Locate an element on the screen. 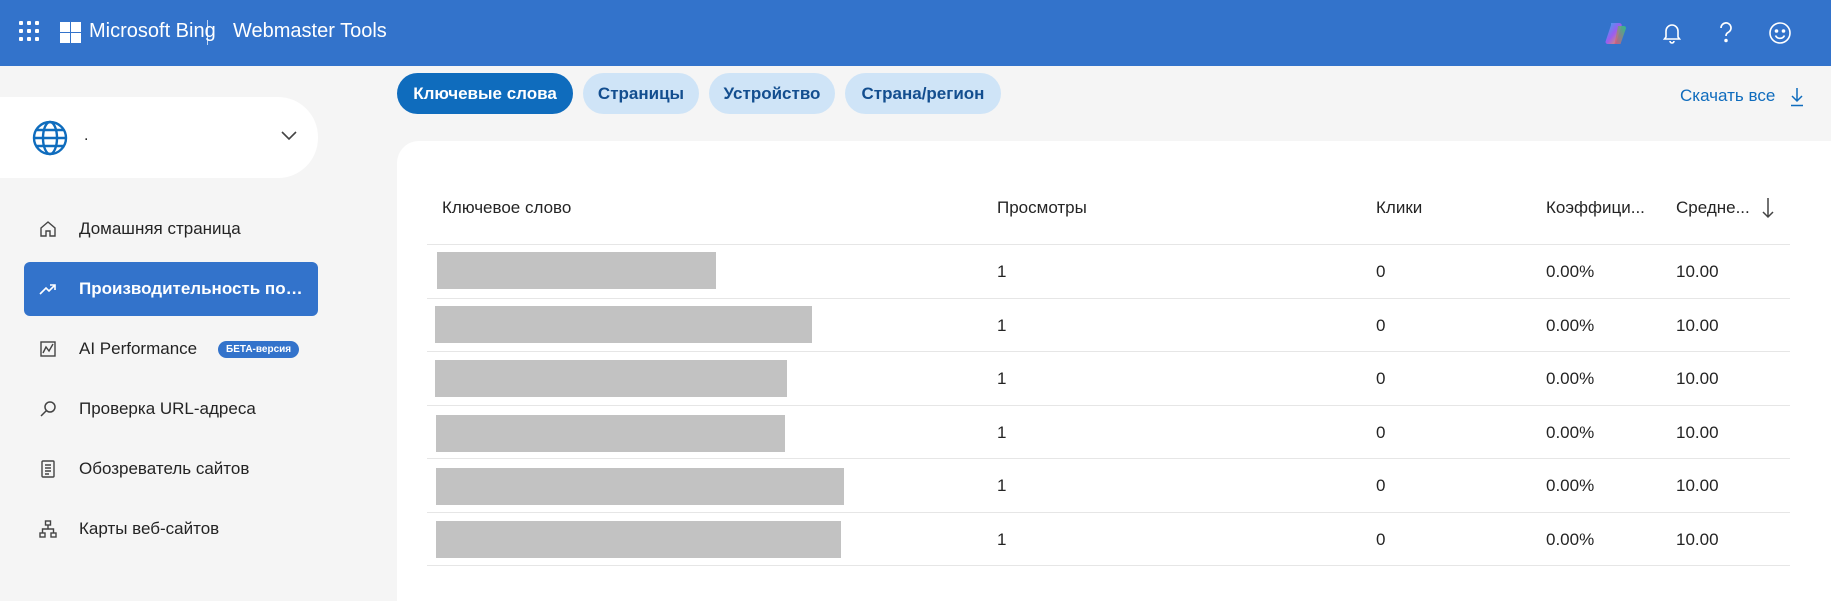 This screenshot has height=601, width=1831. sidebar-item-search-performance: Производительность поиска is located at coordinates (171, 289).